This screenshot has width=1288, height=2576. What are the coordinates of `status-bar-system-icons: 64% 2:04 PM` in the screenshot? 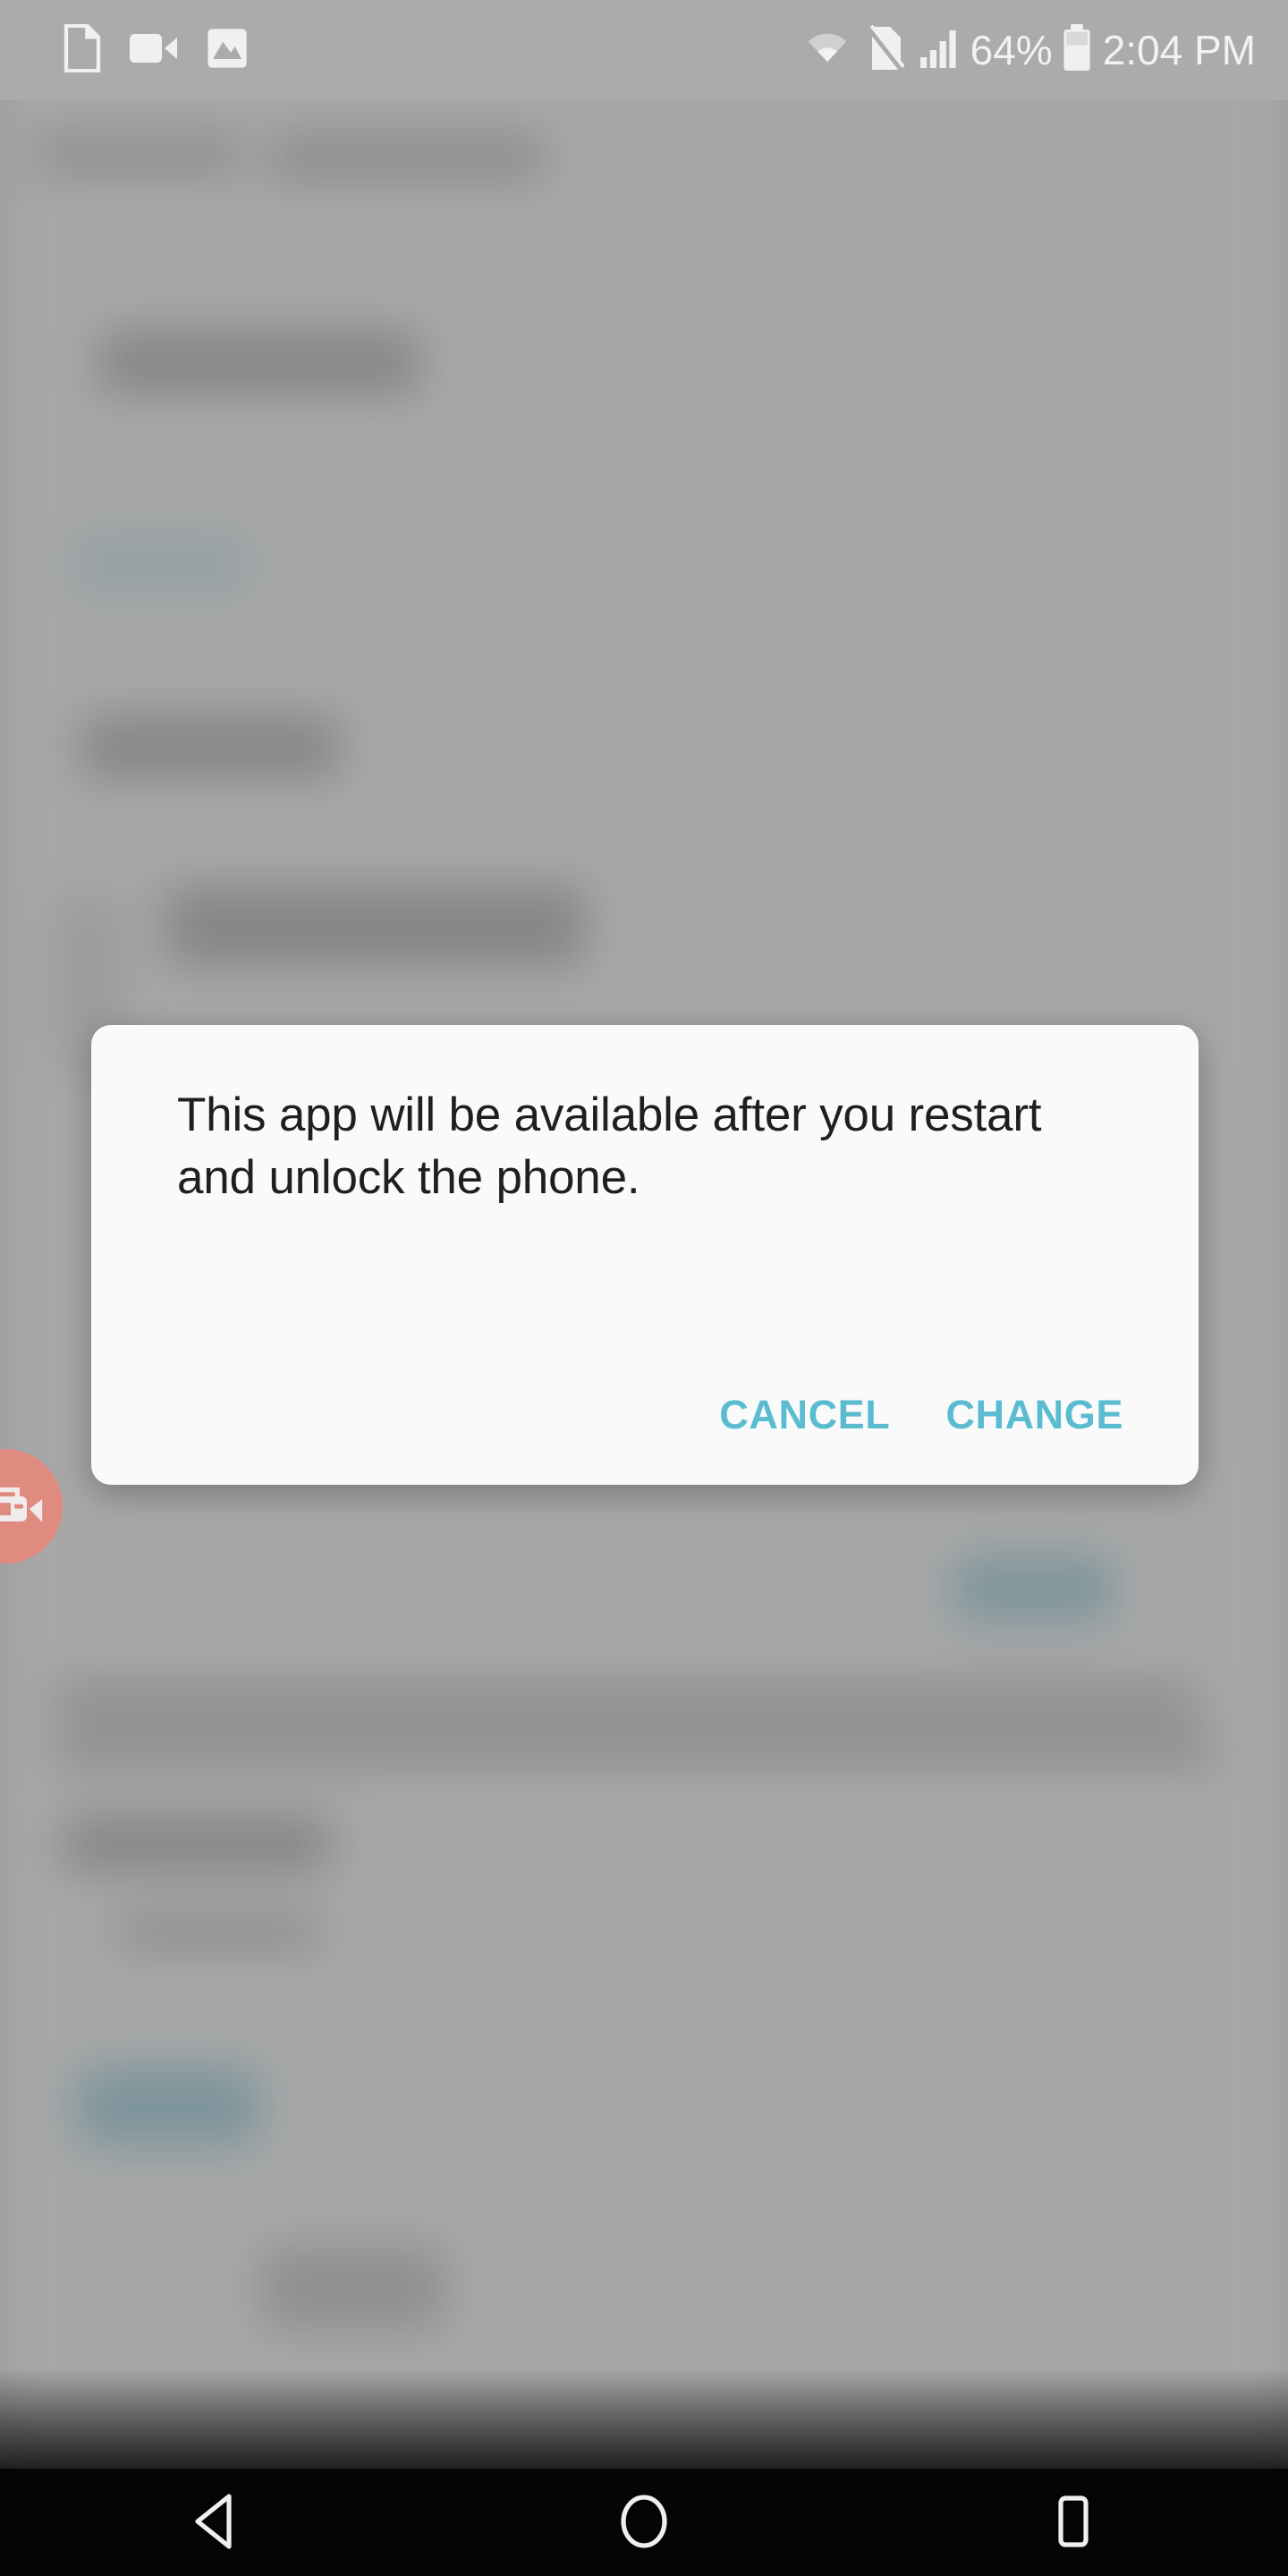 It's located at (1031, 50).